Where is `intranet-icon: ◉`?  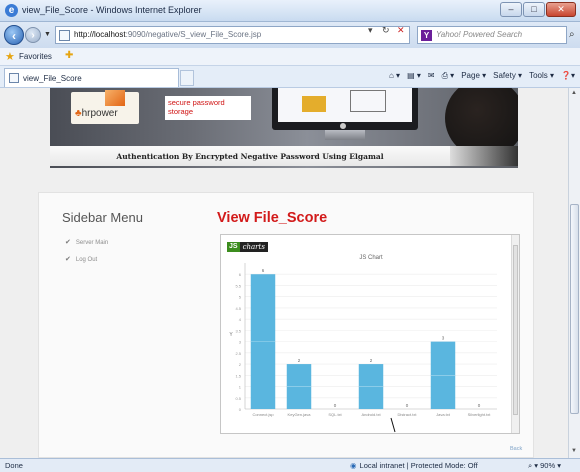
intranet-icon: ◉ is located at coordinates (353, 465).